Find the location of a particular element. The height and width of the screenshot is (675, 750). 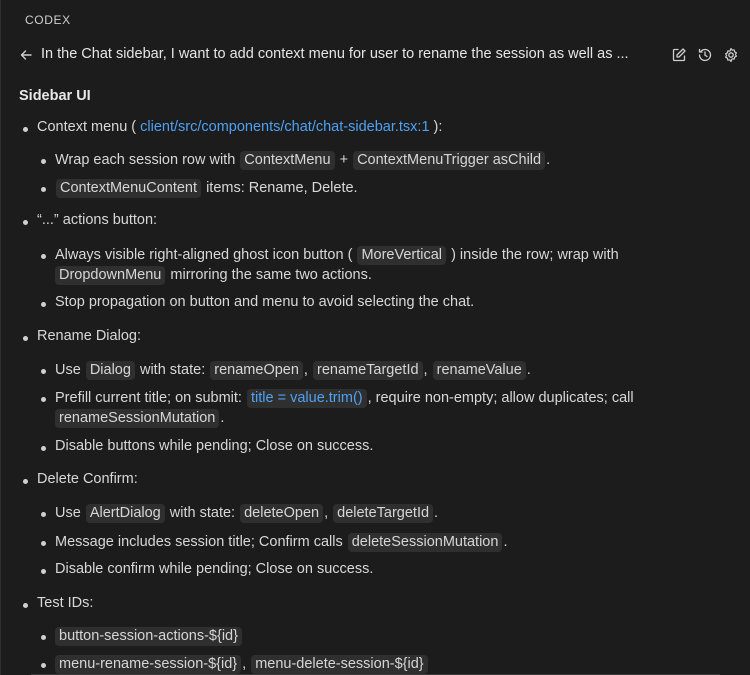

list-item-actions-button: “...” actions button: is located at coordinates (97, 220).